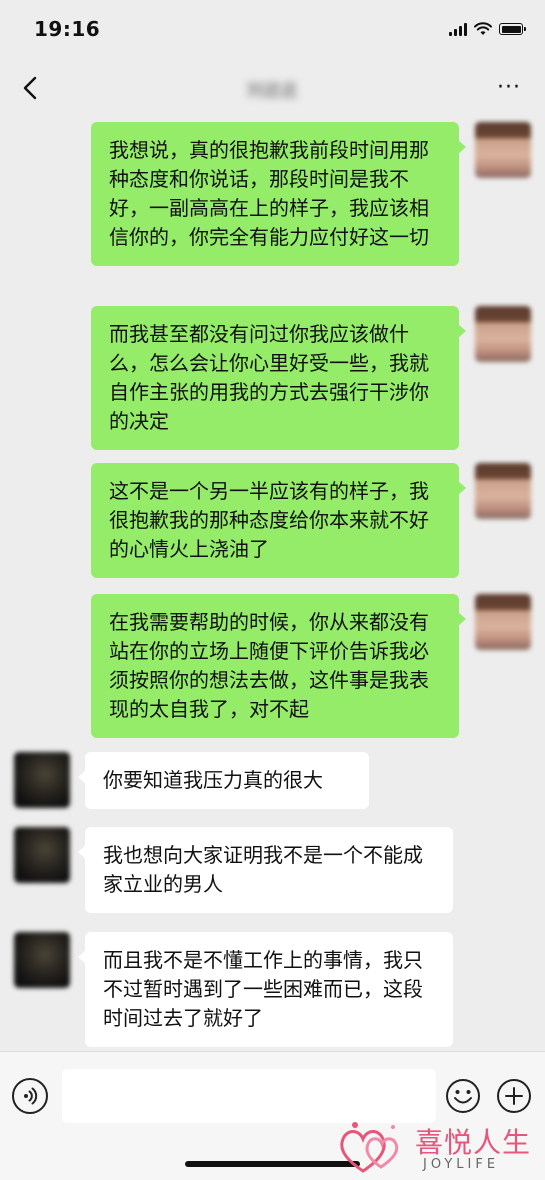  I want to click on message-bubble-received: 我也想向大家证明我不是一个不能成家立业的男人, so click(265, 870).